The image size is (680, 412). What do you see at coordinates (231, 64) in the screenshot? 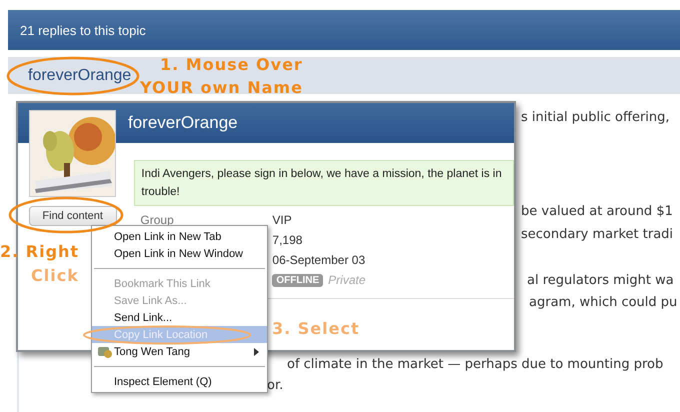
I see `annotation-text: 1. Mouse Over` at bounding box center [231, 64].